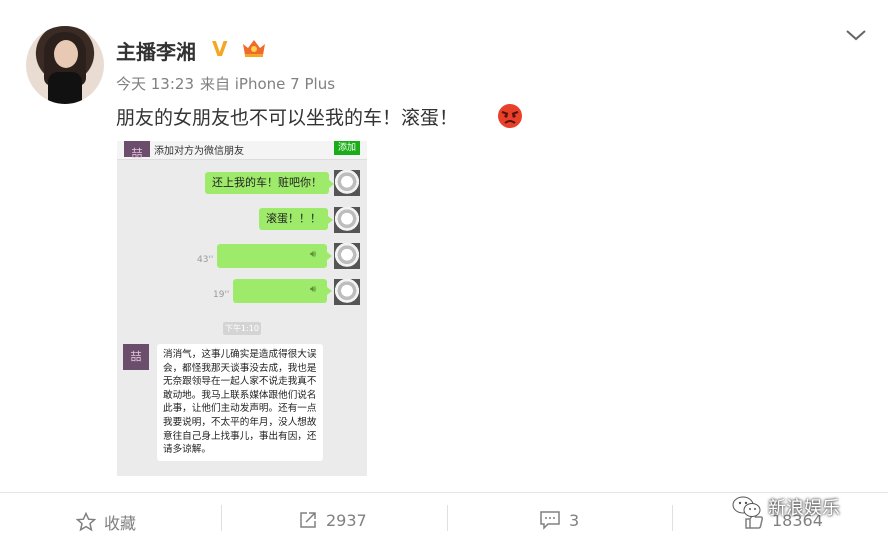 The height and width of the screenshot is (546, 888). I want to click on author-name: 主播李湘, so click(156, 50).